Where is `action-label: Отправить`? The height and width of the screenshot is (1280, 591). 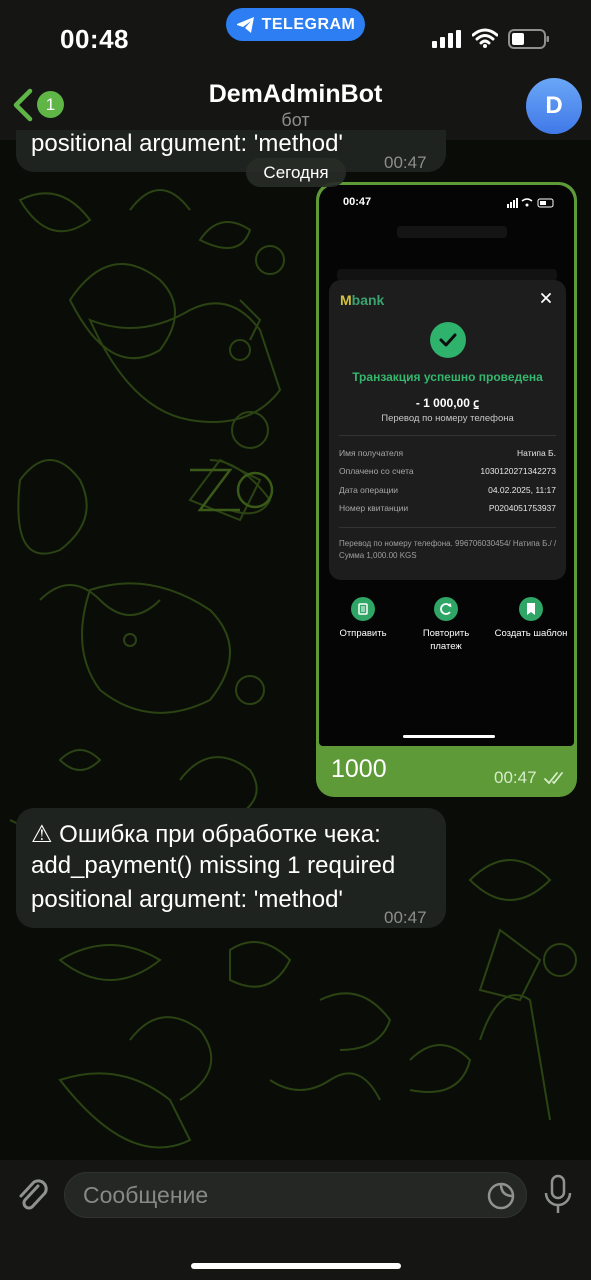 action-label: Отправить is located at coordinates (363, 633).